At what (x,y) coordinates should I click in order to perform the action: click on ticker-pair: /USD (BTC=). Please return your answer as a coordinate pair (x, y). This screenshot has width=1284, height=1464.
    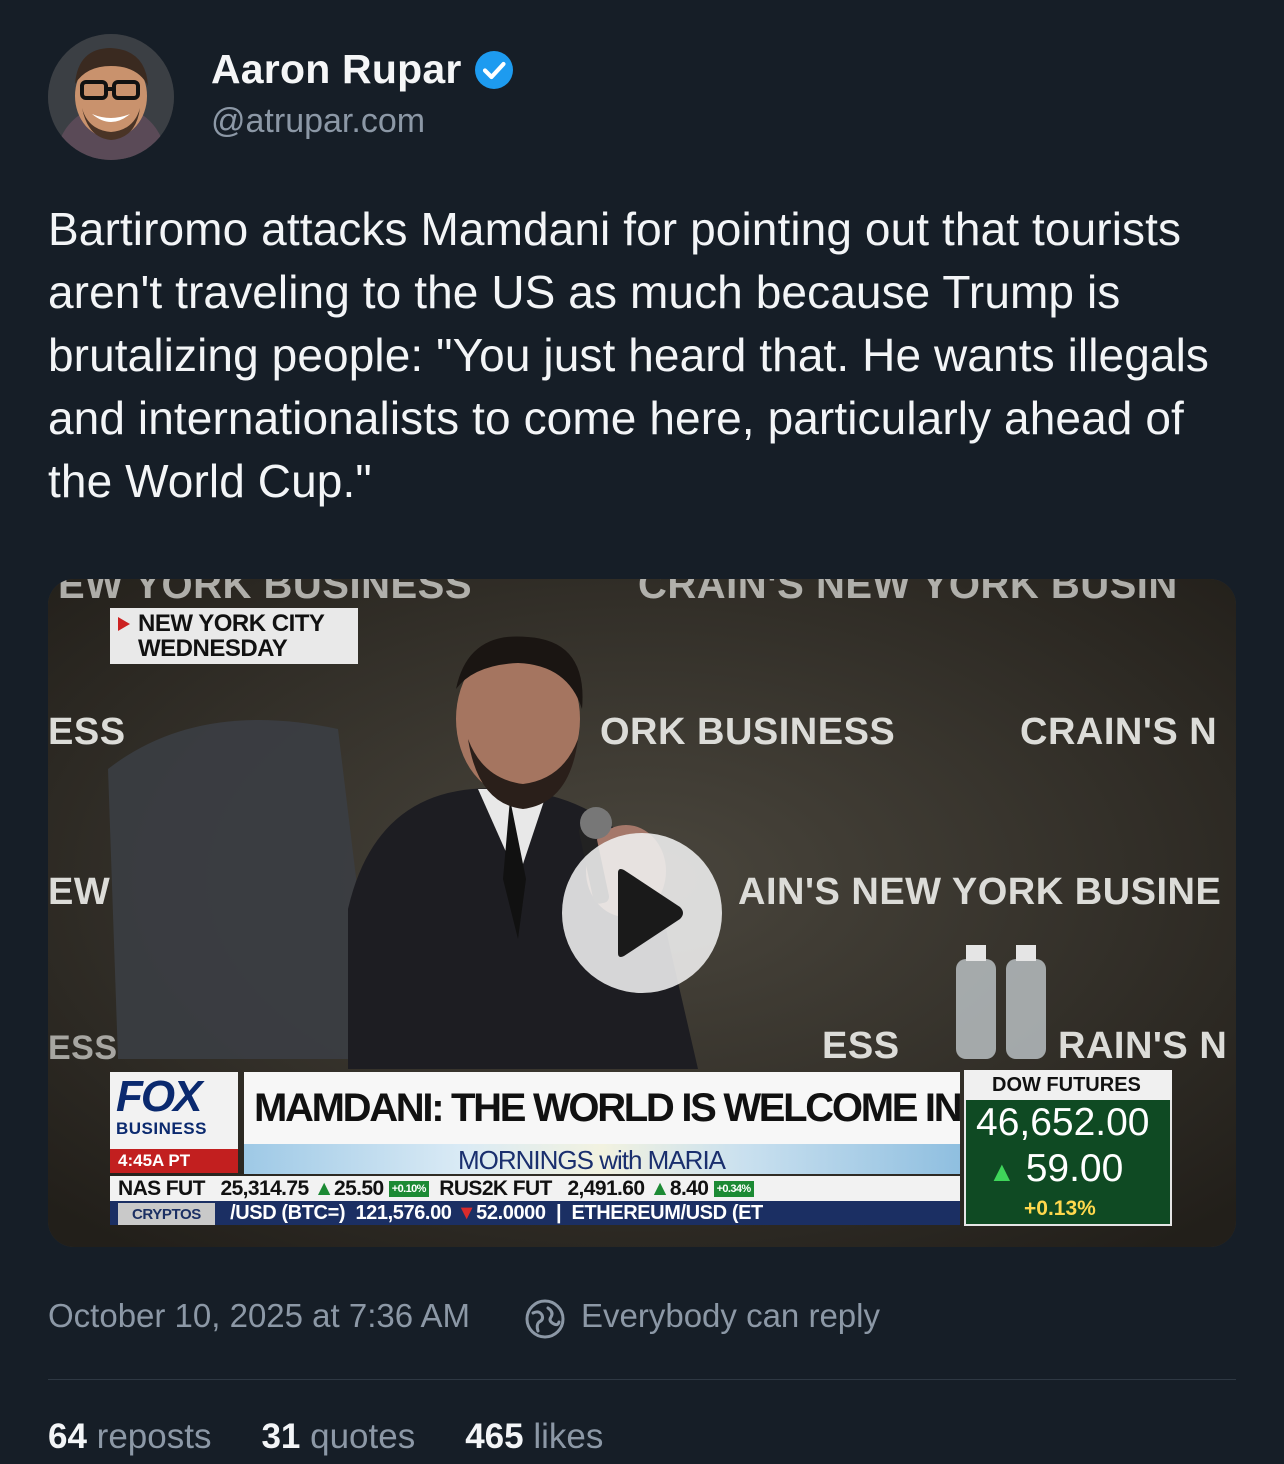
    Looking at the image, I should click on (288, 1213).